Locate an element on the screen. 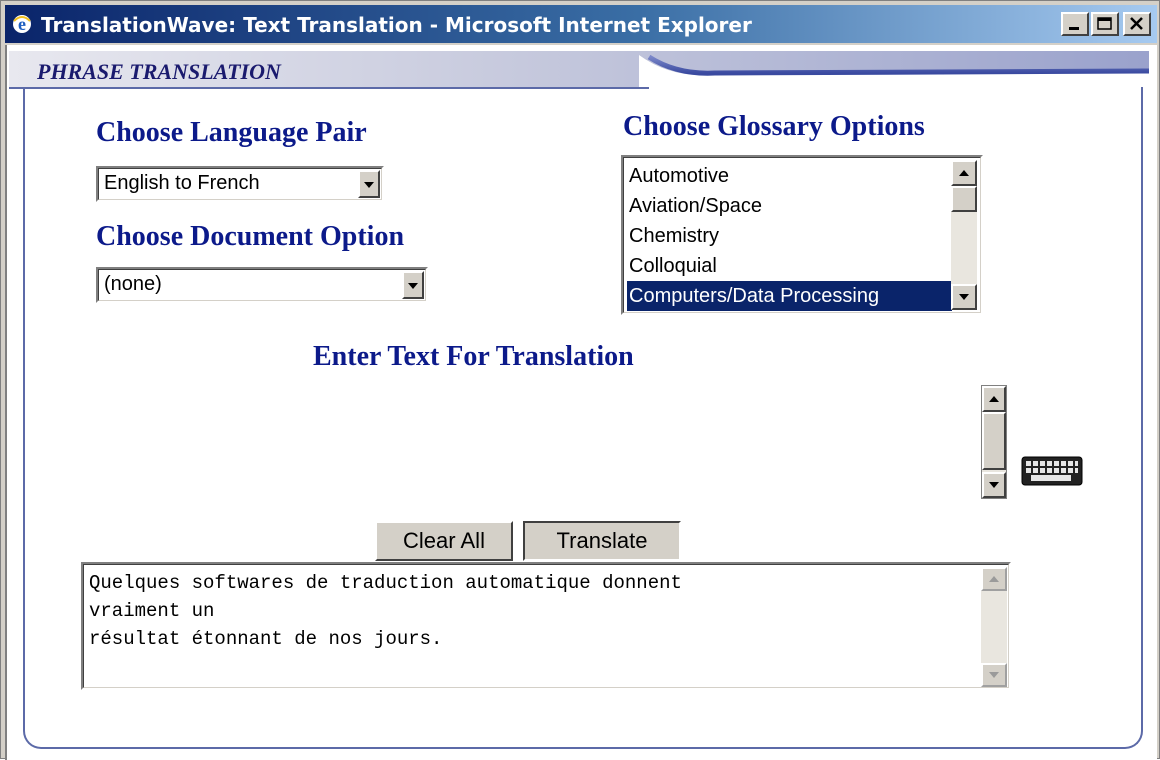 The image size is (1160, 760). keyboard-icon is located at coordinates (1052, 471).